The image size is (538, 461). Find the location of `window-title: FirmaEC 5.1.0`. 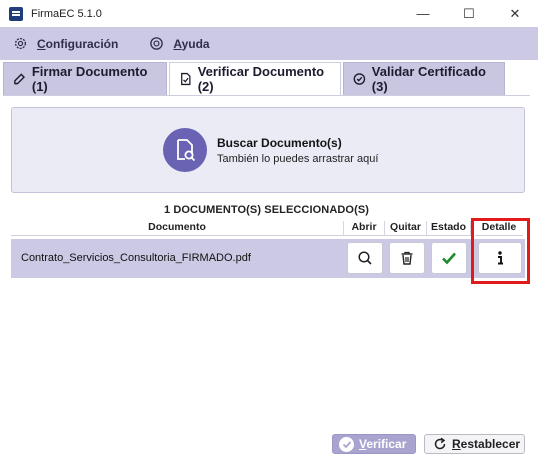

window-title: FirmaEC 5.1.0 is located at coordinates (66, 13).